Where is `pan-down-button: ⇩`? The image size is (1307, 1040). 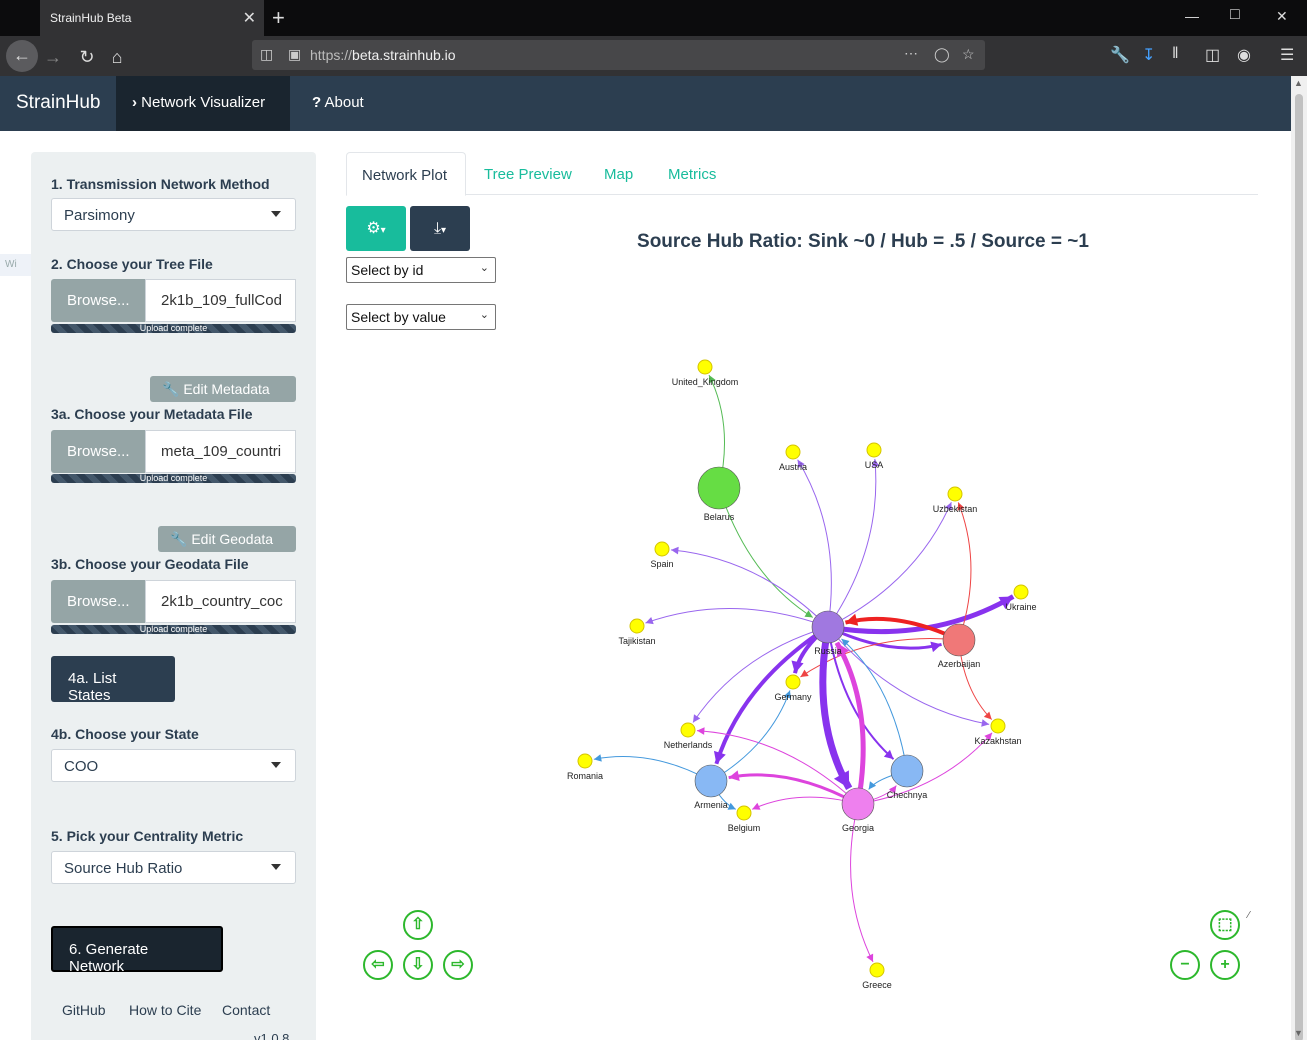 pan-down-button: ⇩ is located at coordinates (418, 965).